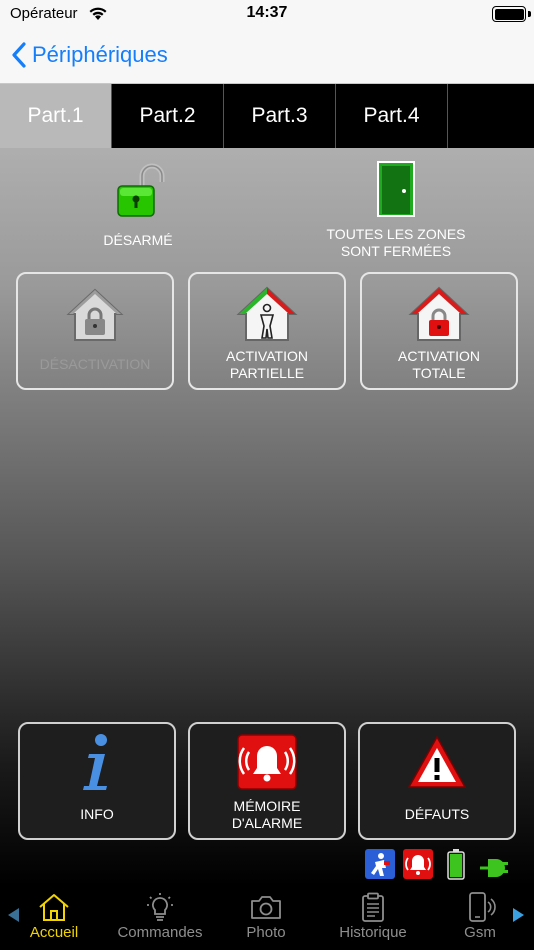  Describe the element at coordinates (267, 356) in the screenshot. I see `partial-activation-label-line-1: ACTIVATION` at that location.